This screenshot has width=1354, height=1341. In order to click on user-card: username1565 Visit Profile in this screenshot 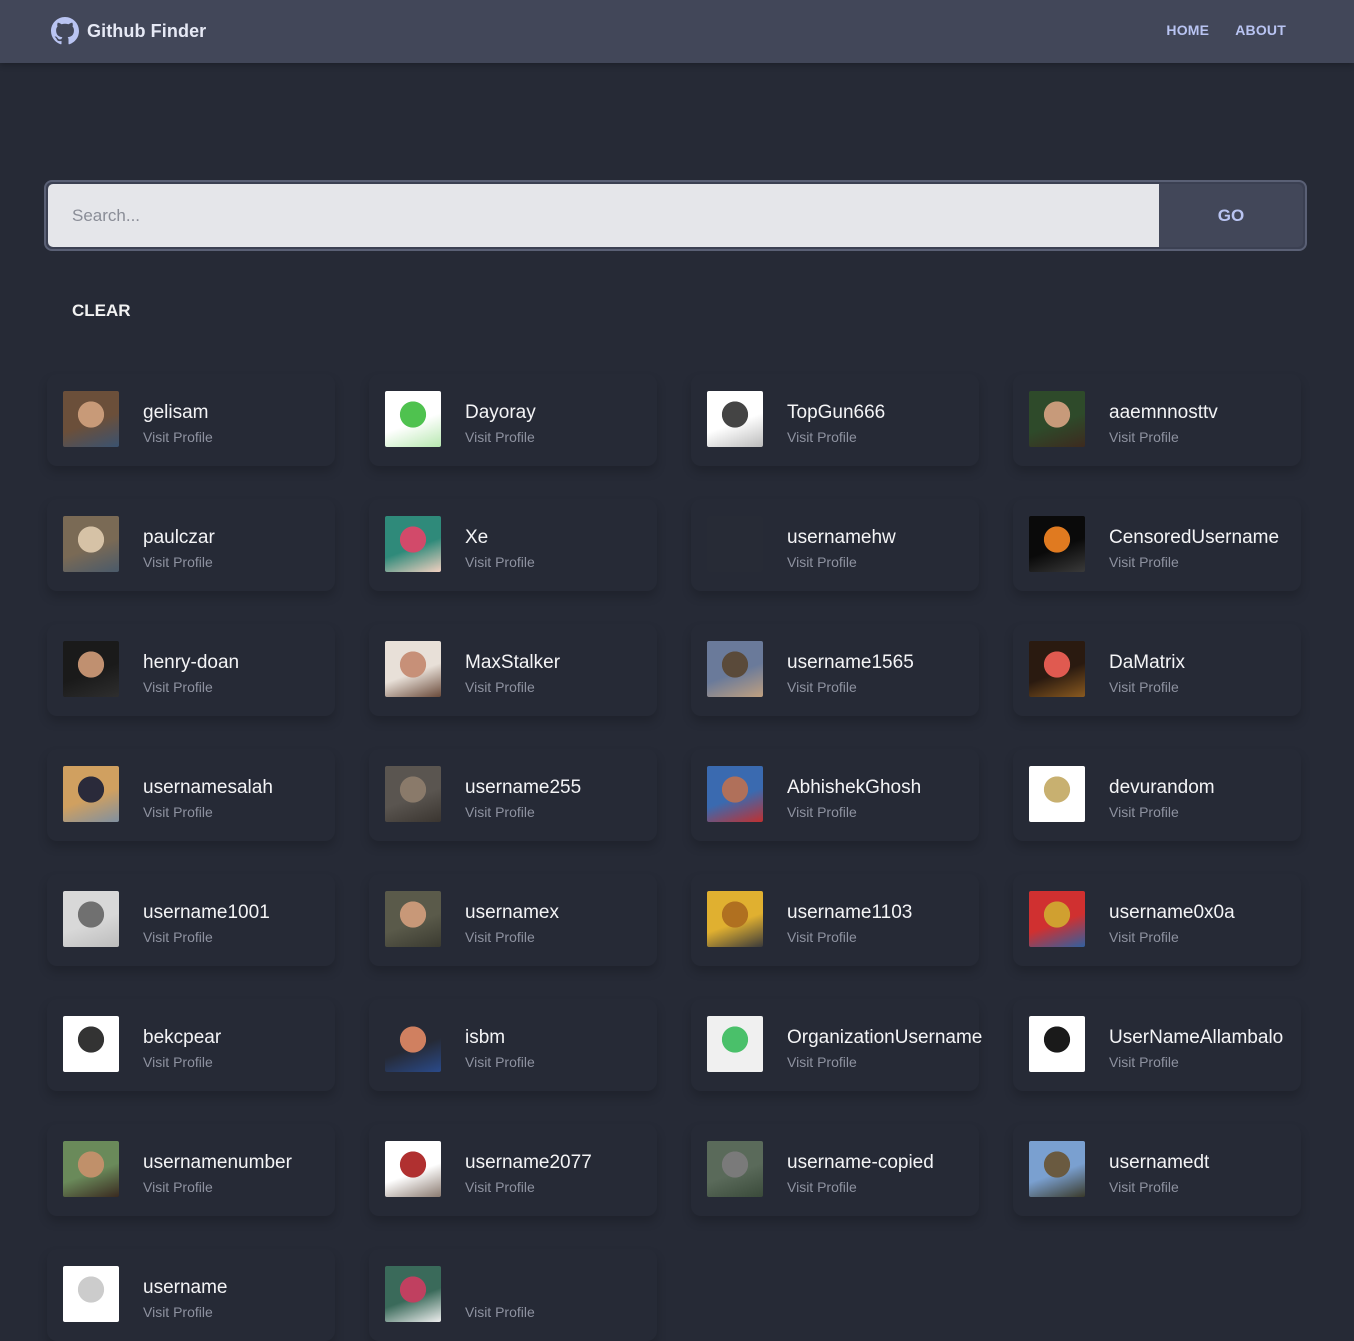, I will do `click(835, 670)`.